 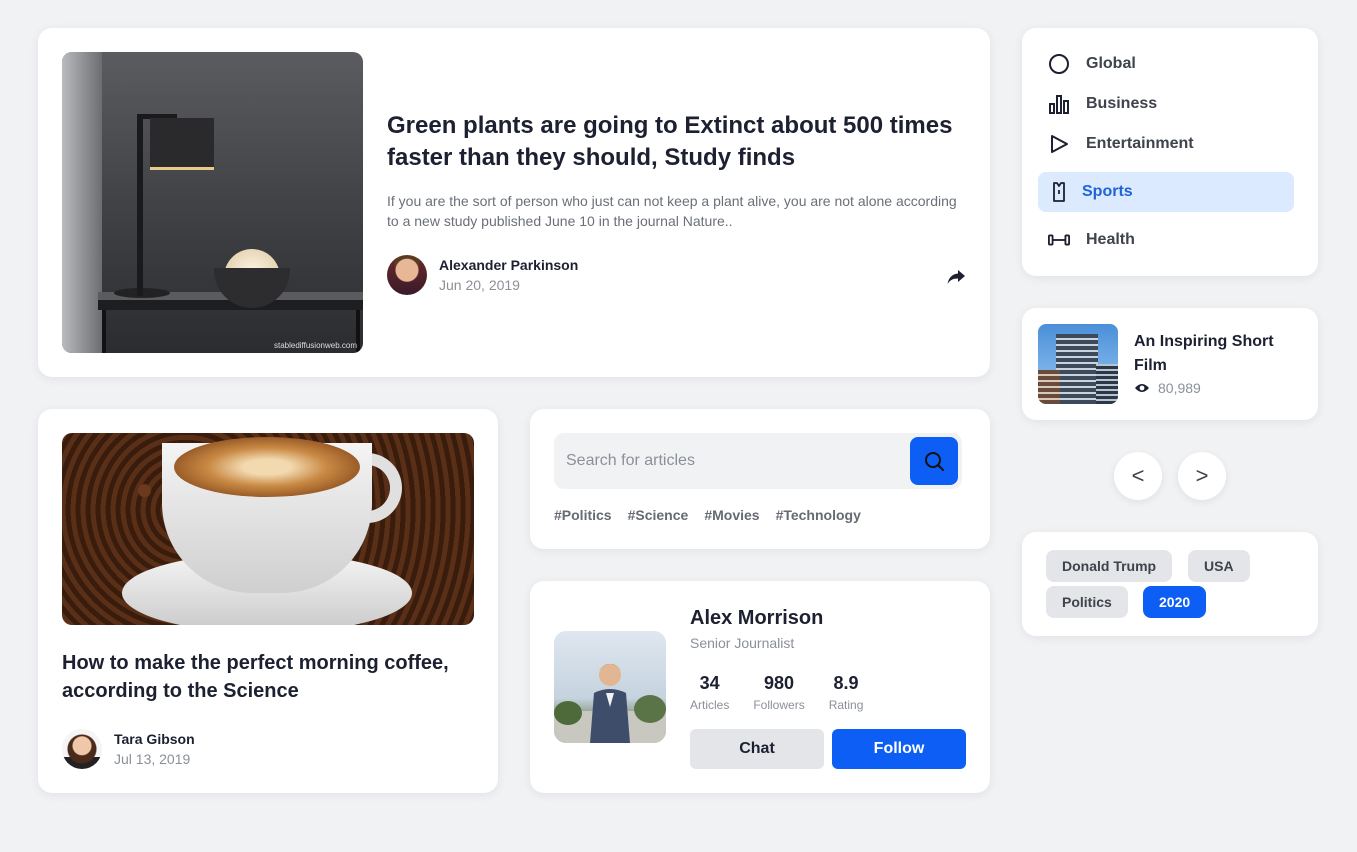 What do you see at coordinates (140, 206) in the screenshot?
I see `image-lamp-pole` at bounding box center [140, 206].